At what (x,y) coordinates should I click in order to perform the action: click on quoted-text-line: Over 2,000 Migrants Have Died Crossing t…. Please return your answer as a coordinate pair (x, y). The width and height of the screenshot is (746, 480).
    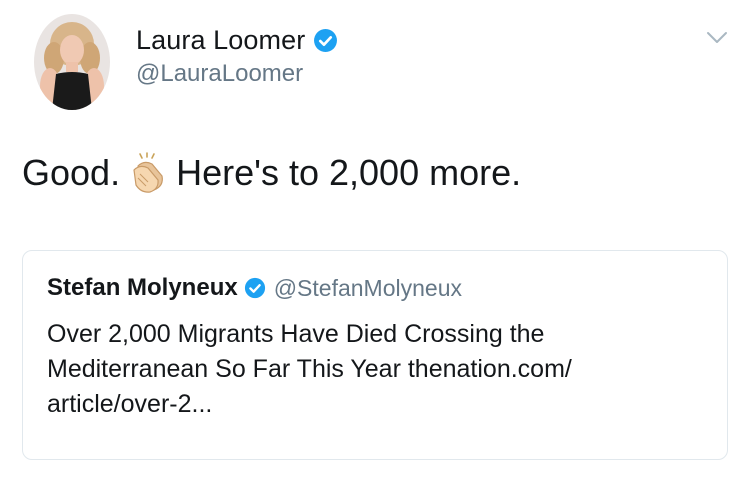
    Looking at the image, I should click on (296, 334).